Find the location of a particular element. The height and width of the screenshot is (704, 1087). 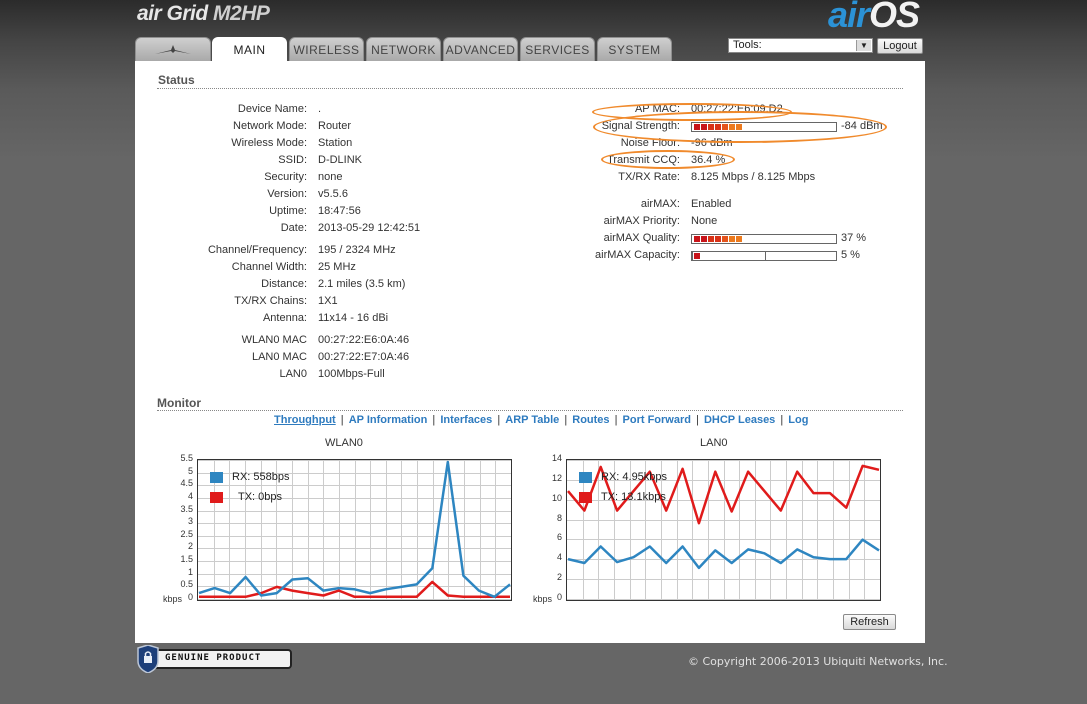

status-label: LAN0 MAC is located at coordinates (279, 357).